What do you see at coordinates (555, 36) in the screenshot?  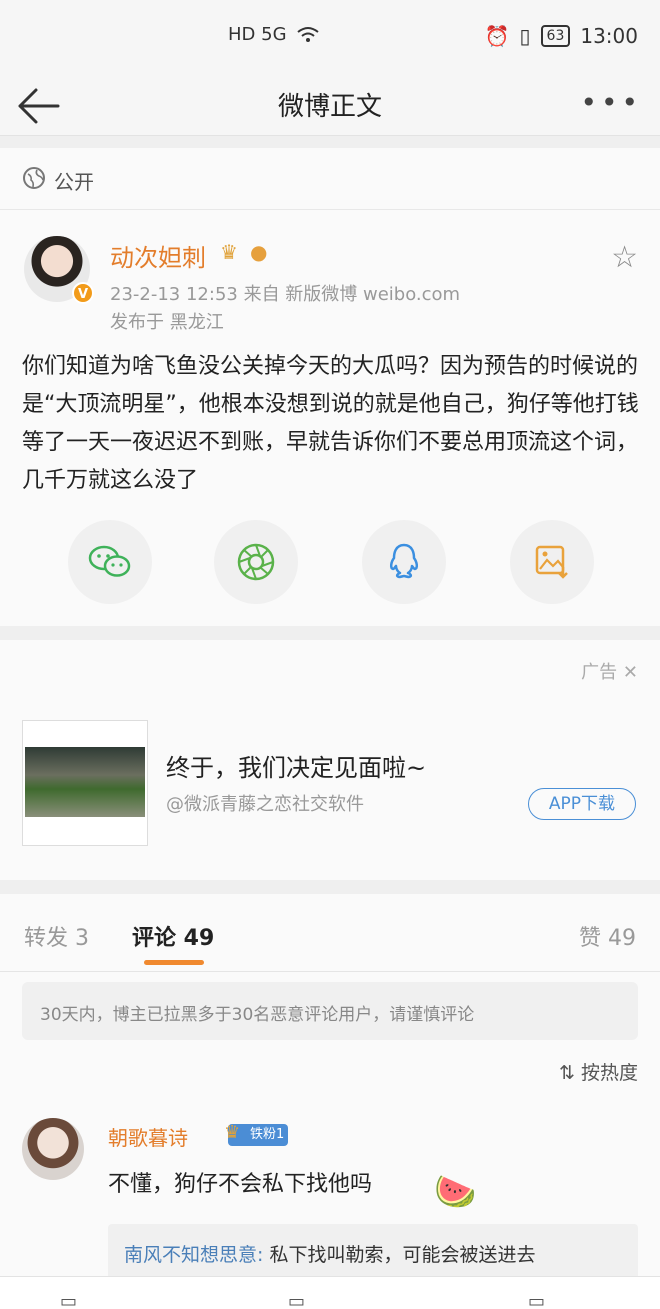 I see `battery-indicator: 63` at bounding box center [555, 36].